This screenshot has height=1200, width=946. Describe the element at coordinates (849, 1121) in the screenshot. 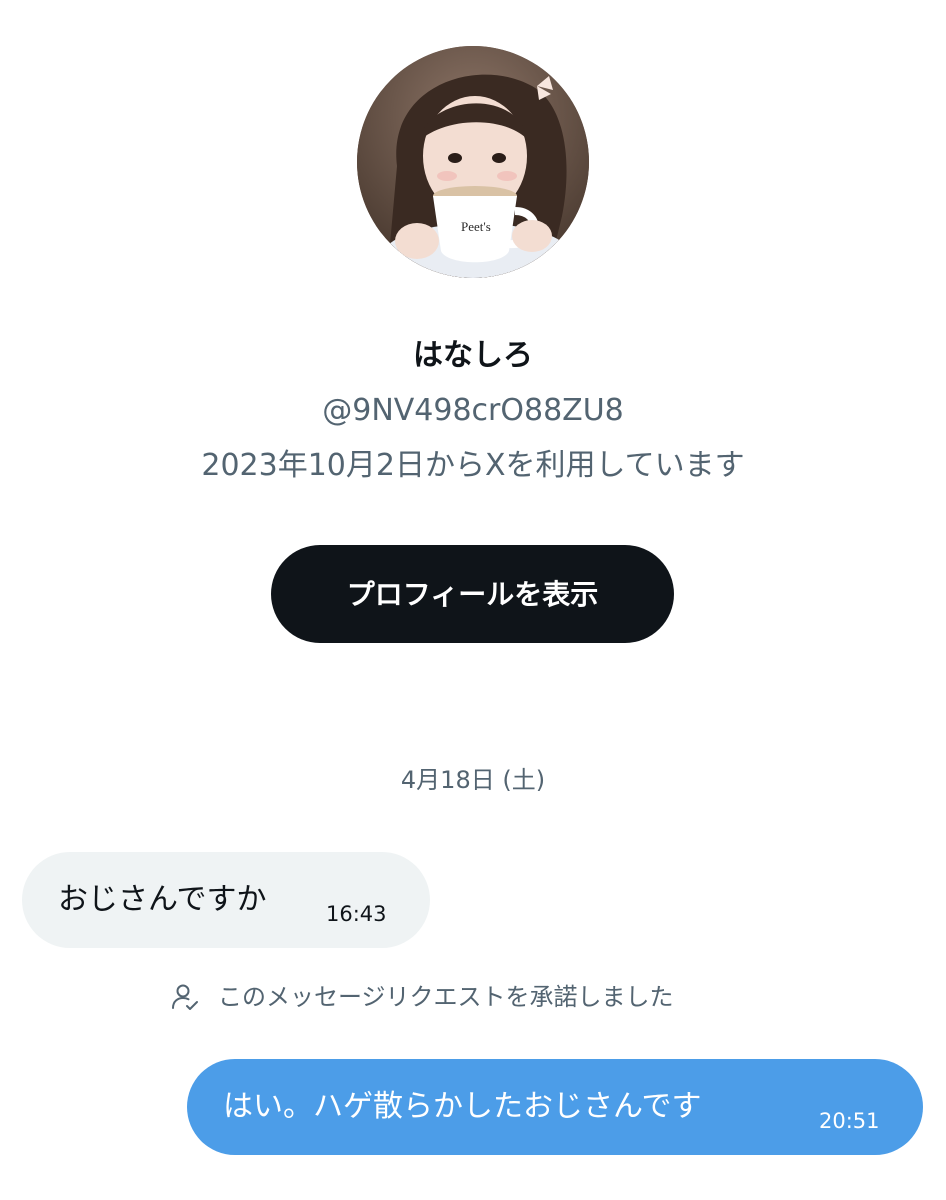

I see `message-time: 20:51` at that location.